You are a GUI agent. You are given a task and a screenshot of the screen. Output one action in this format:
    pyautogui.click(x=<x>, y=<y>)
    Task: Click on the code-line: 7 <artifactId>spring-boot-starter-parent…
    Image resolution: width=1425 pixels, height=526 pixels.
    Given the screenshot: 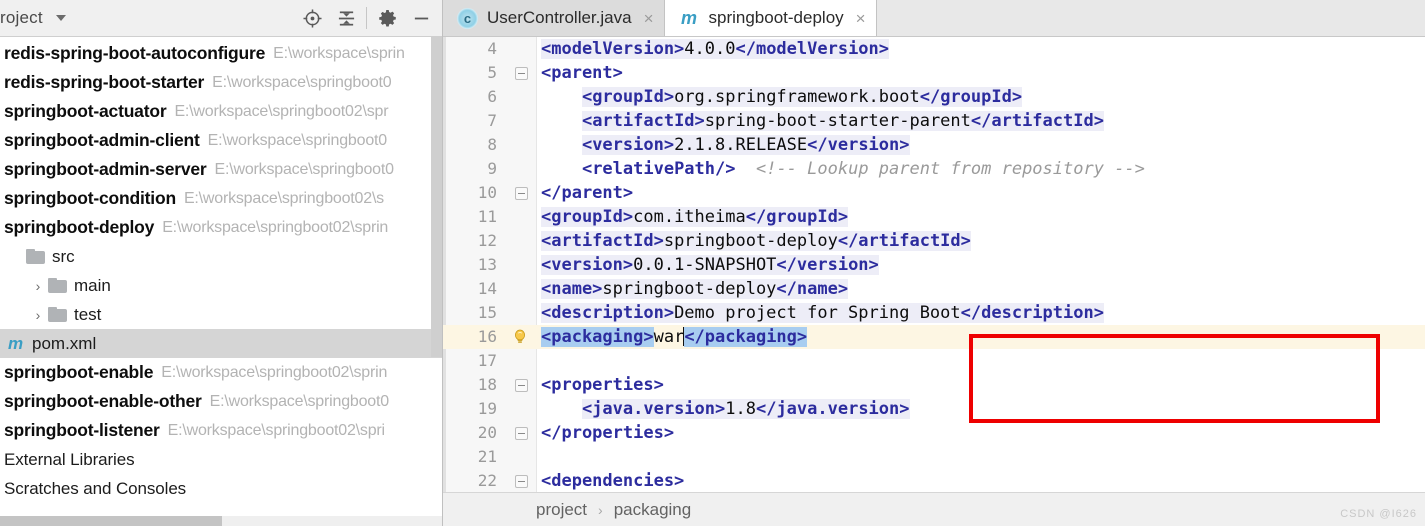 What is the action you would take?
    pyautogui.click(x=934, y=121)
    